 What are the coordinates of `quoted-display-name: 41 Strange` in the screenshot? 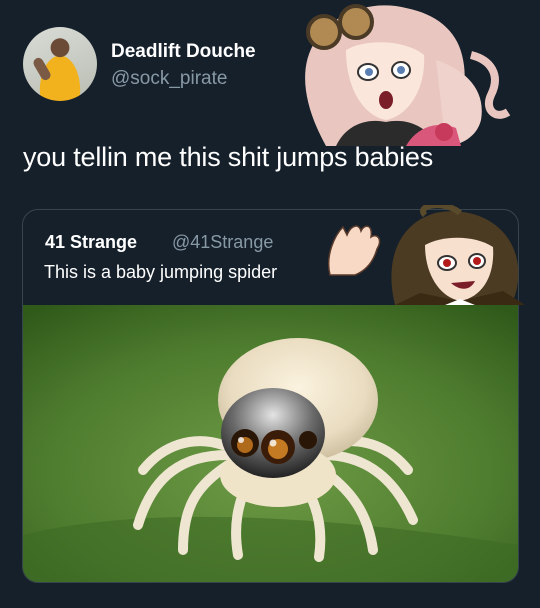 It's located at (91, 242).